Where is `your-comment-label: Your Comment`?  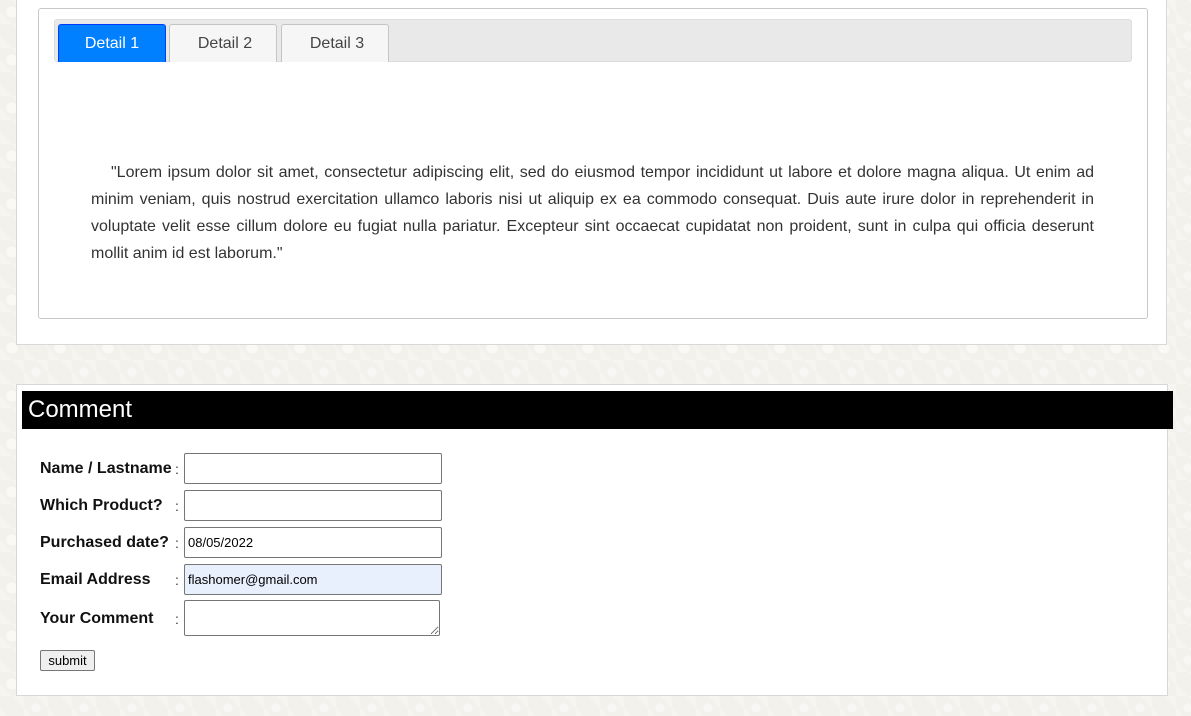 your-comment-label: Your Comment is located at coordinates (97, 618).